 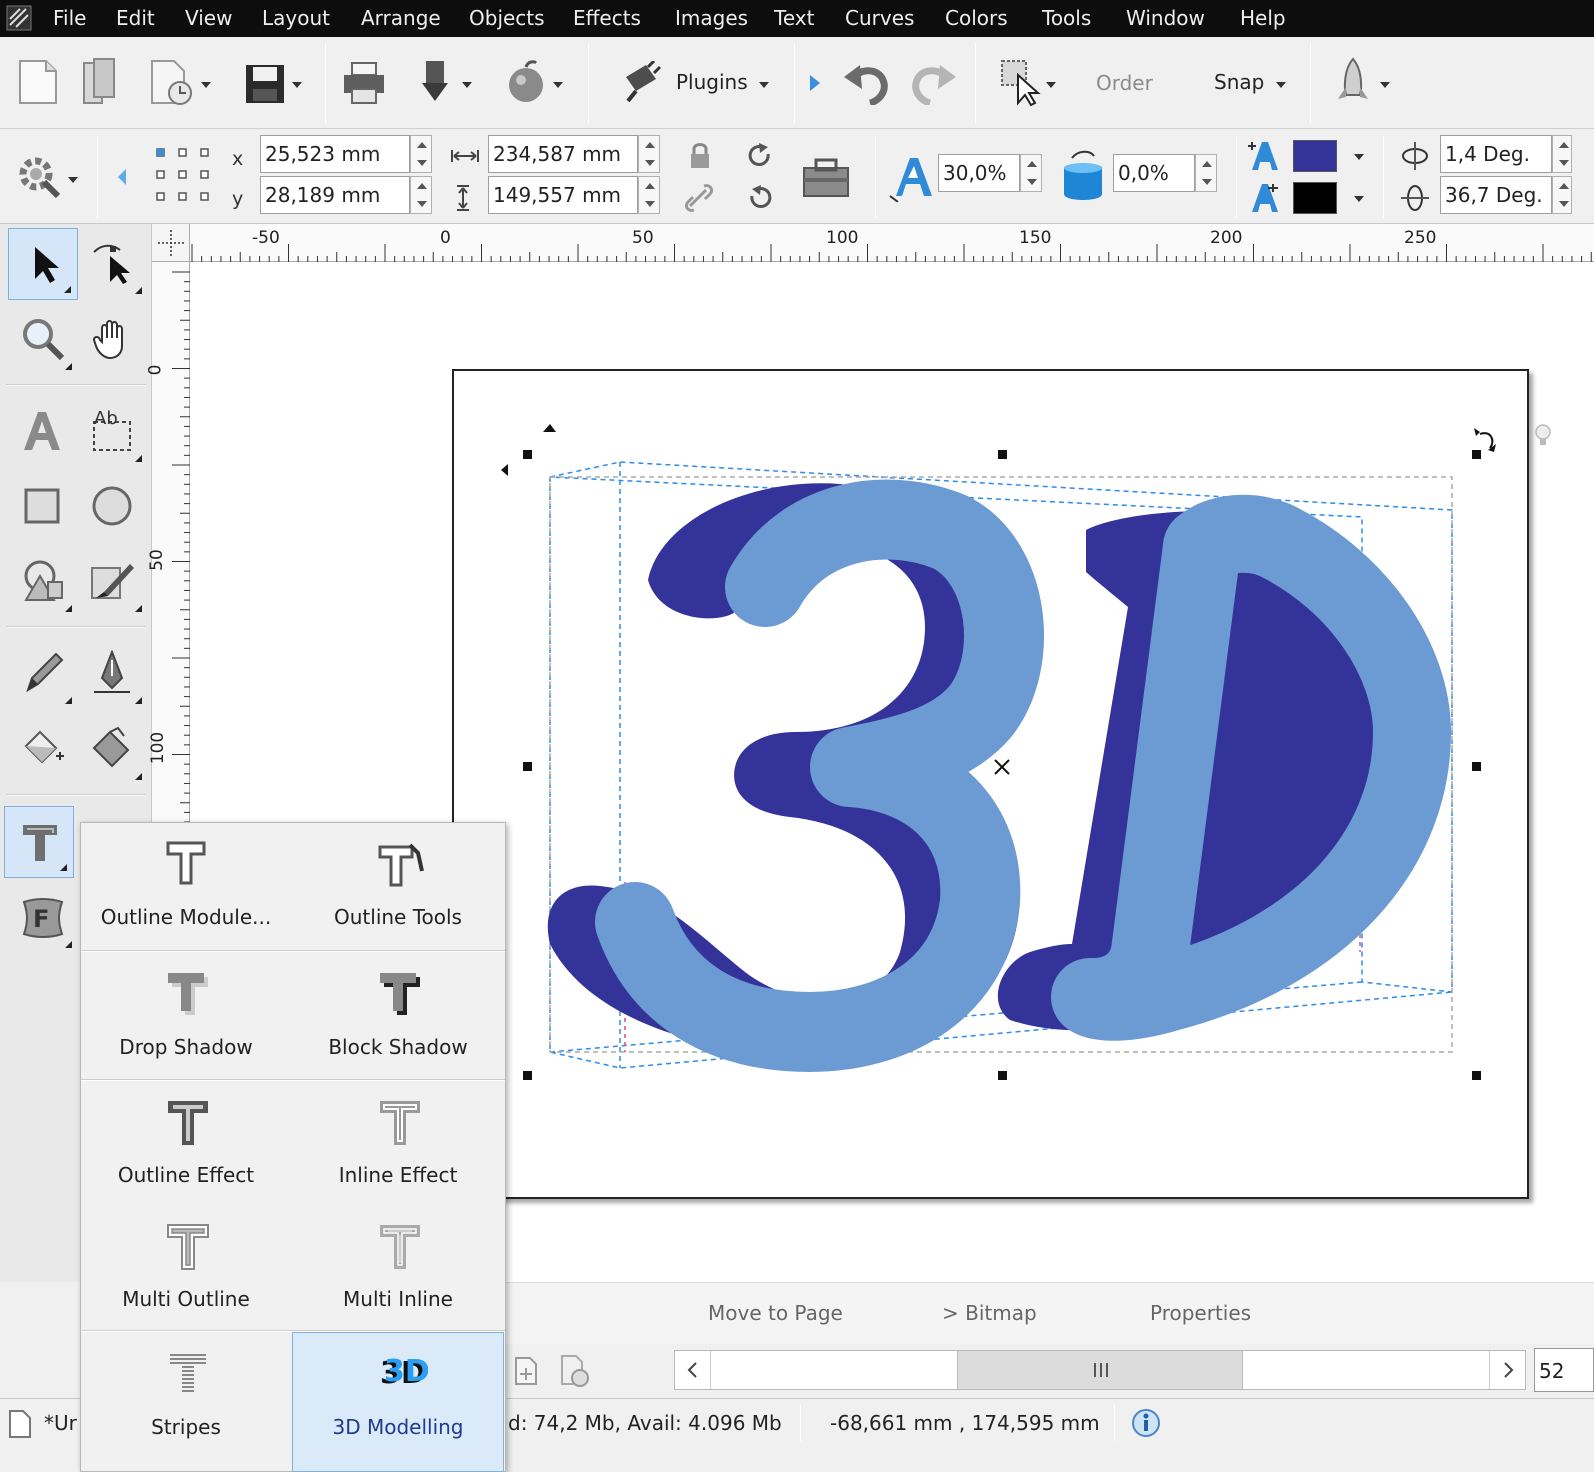 What do you see at coordinates (649, 154) in the screenshot?
I see `width-spinner` at bounding box center [649, 154].